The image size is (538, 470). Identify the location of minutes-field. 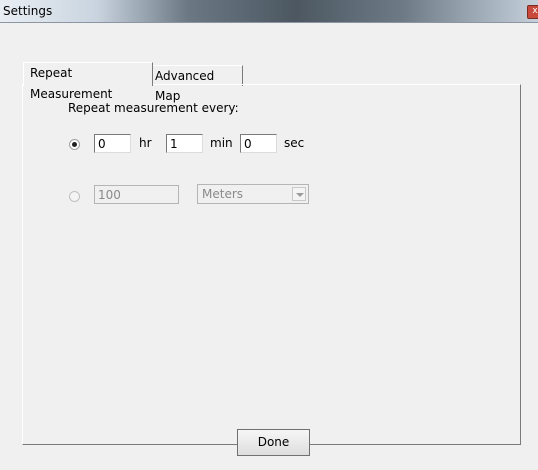
(184, 143).